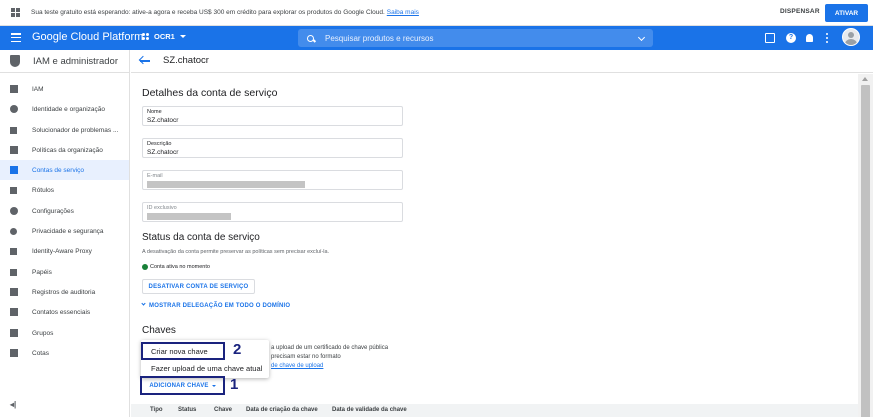  I want to click on name-field: Nome SZ.chatocr, so click(272, 116).